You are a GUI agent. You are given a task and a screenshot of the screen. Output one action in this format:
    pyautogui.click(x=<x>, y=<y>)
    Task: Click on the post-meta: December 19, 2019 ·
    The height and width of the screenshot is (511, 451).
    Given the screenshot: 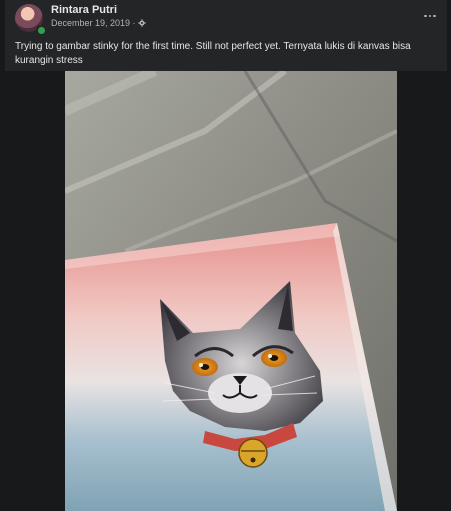 What is the action you would take?
    pyautogui.click(x=98, y=23)
    